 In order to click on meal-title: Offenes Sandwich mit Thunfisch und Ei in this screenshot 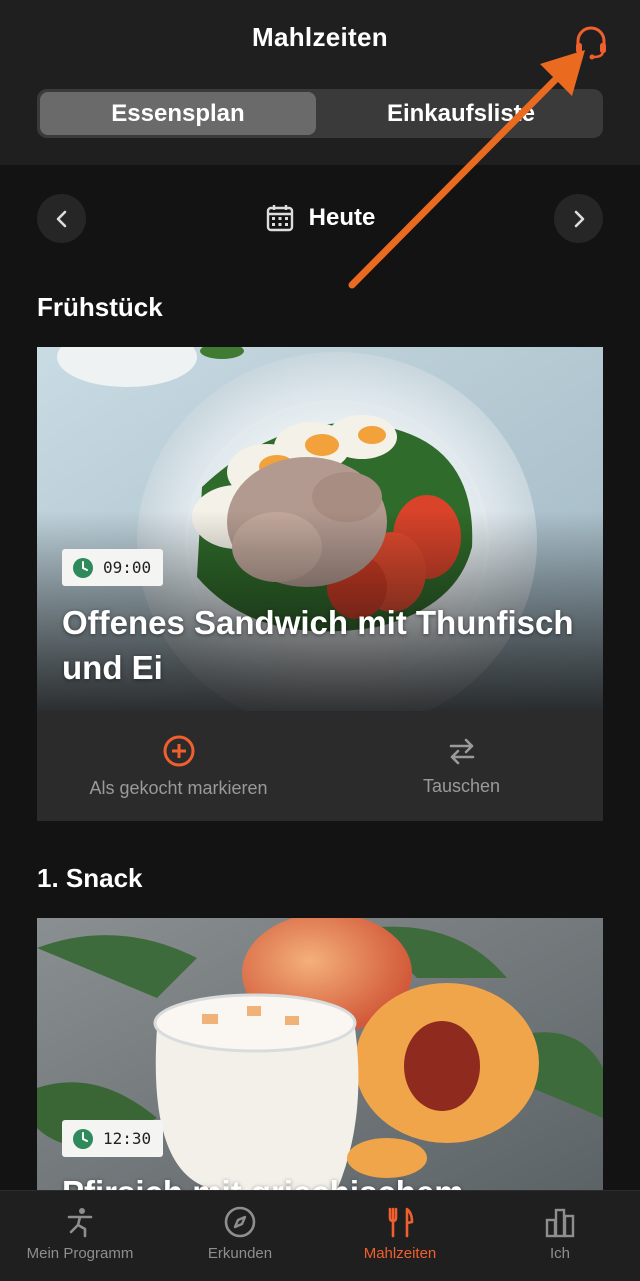, I will do `click(318, 645)`.